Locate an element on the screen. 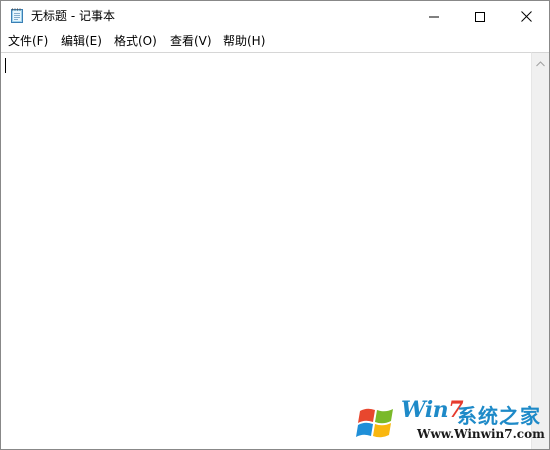 The height and width of the screenshot is (450, 550). close-icon is located at coordinates (526, 16).